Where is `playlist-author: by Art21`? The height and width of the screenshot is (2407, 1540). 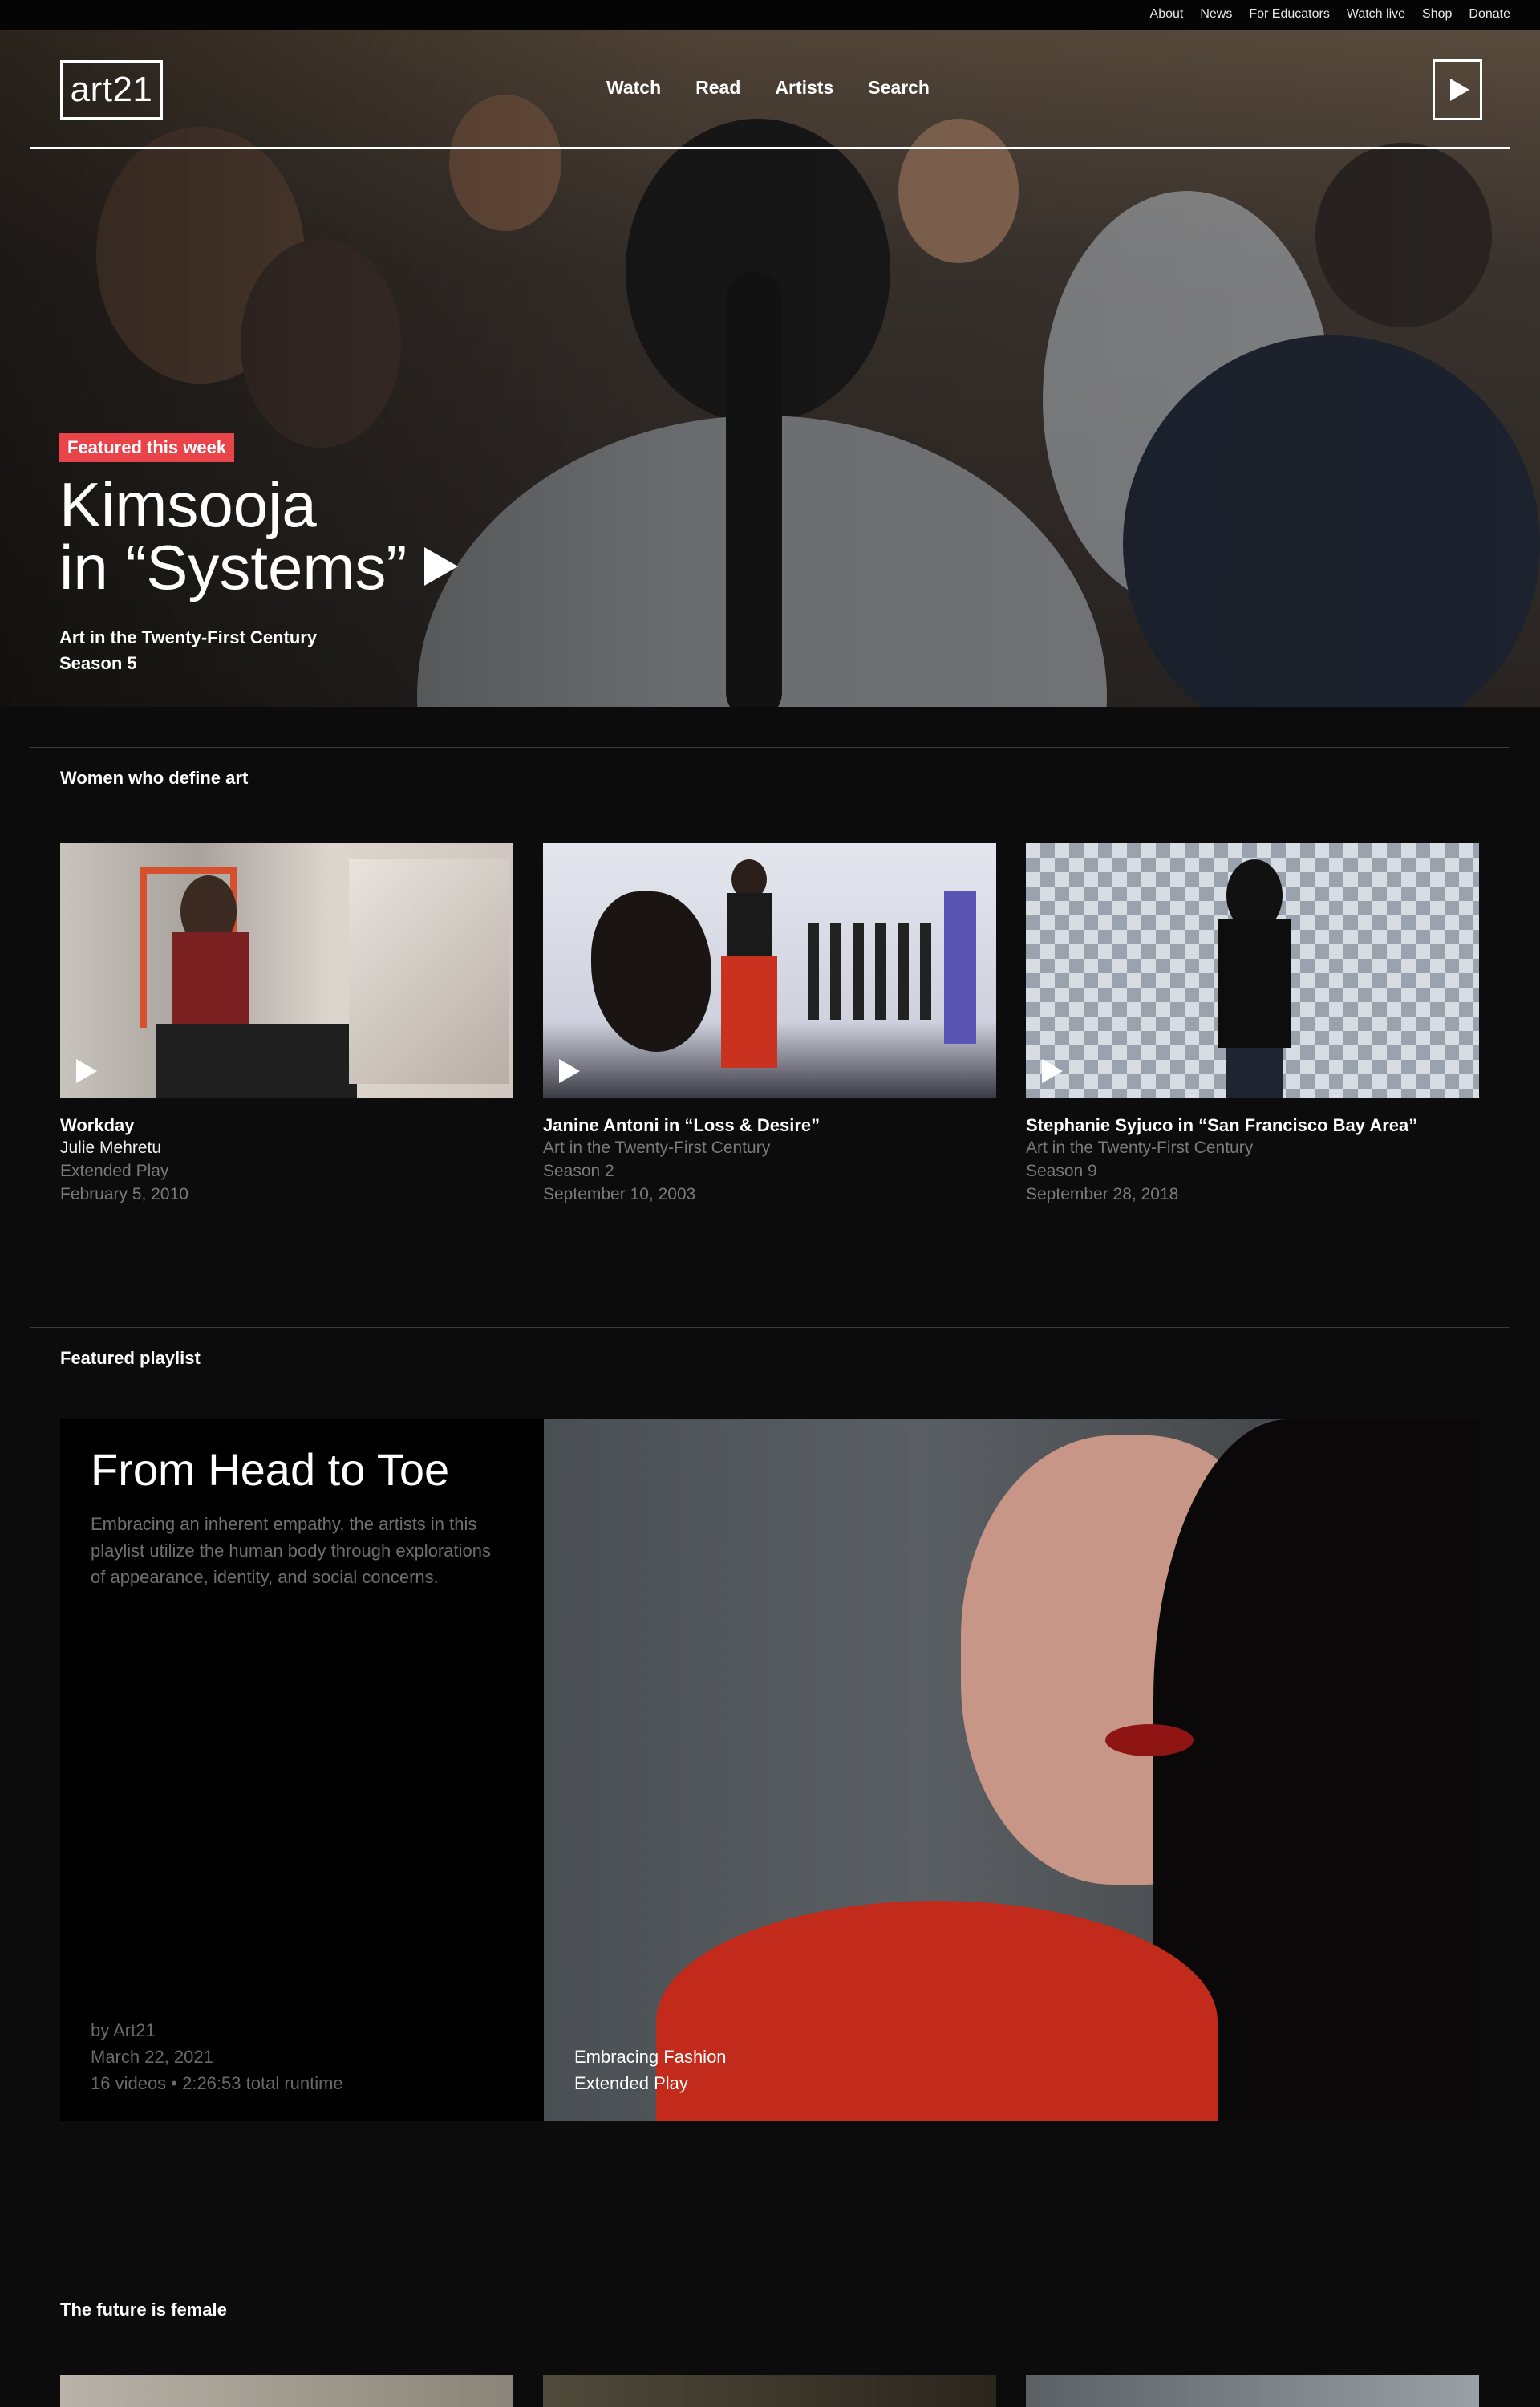 playlist-author: by Art21 is located at coordinates (124, 2030).